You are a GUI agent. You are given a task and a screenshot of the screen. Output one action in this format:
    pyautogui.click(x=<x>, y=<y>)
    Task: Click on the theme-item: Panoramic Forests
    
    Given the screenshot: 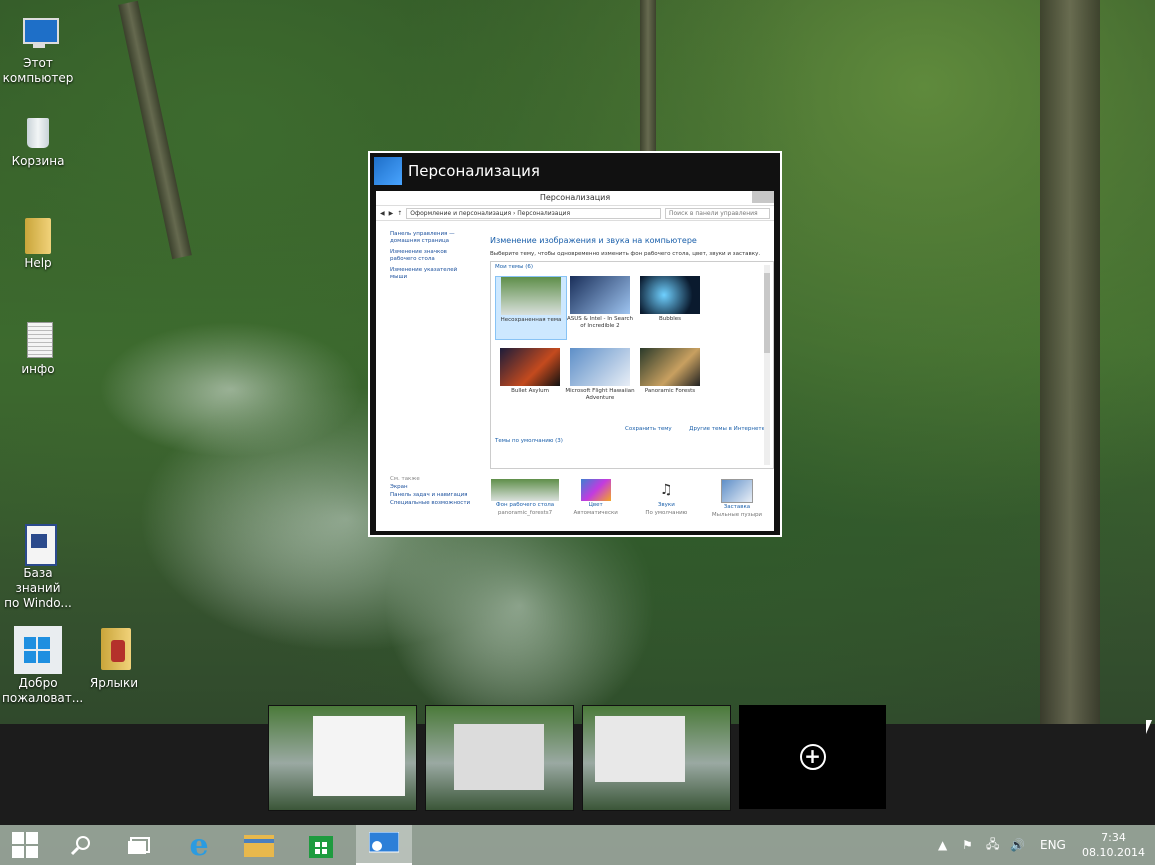 What is the action you would take?
    pyautogui.click(x=670, y=379)
    